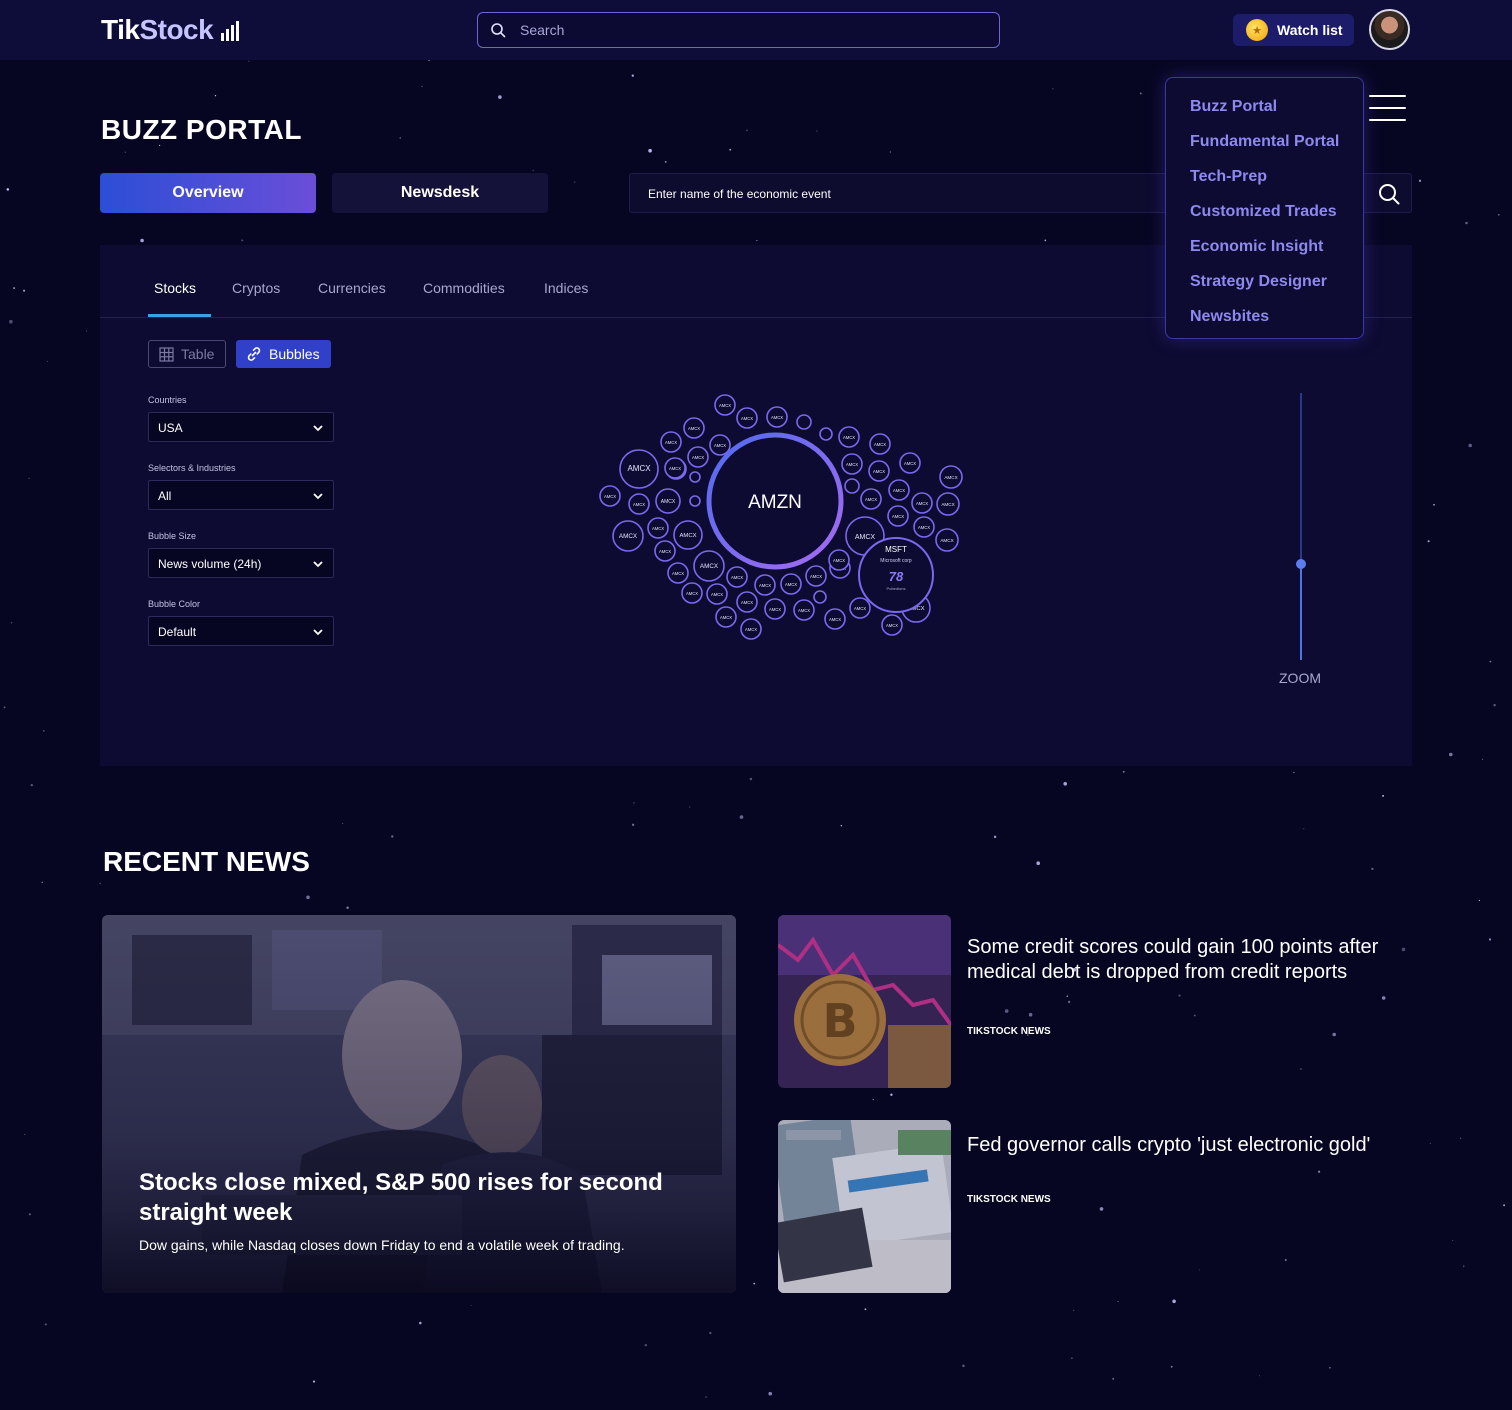 The height and width of the screenshot is (1410, 1512). Describe the element at coordinates (157, 30) in the screenshot. I see `tikstock-logo: TikStock` at that location.